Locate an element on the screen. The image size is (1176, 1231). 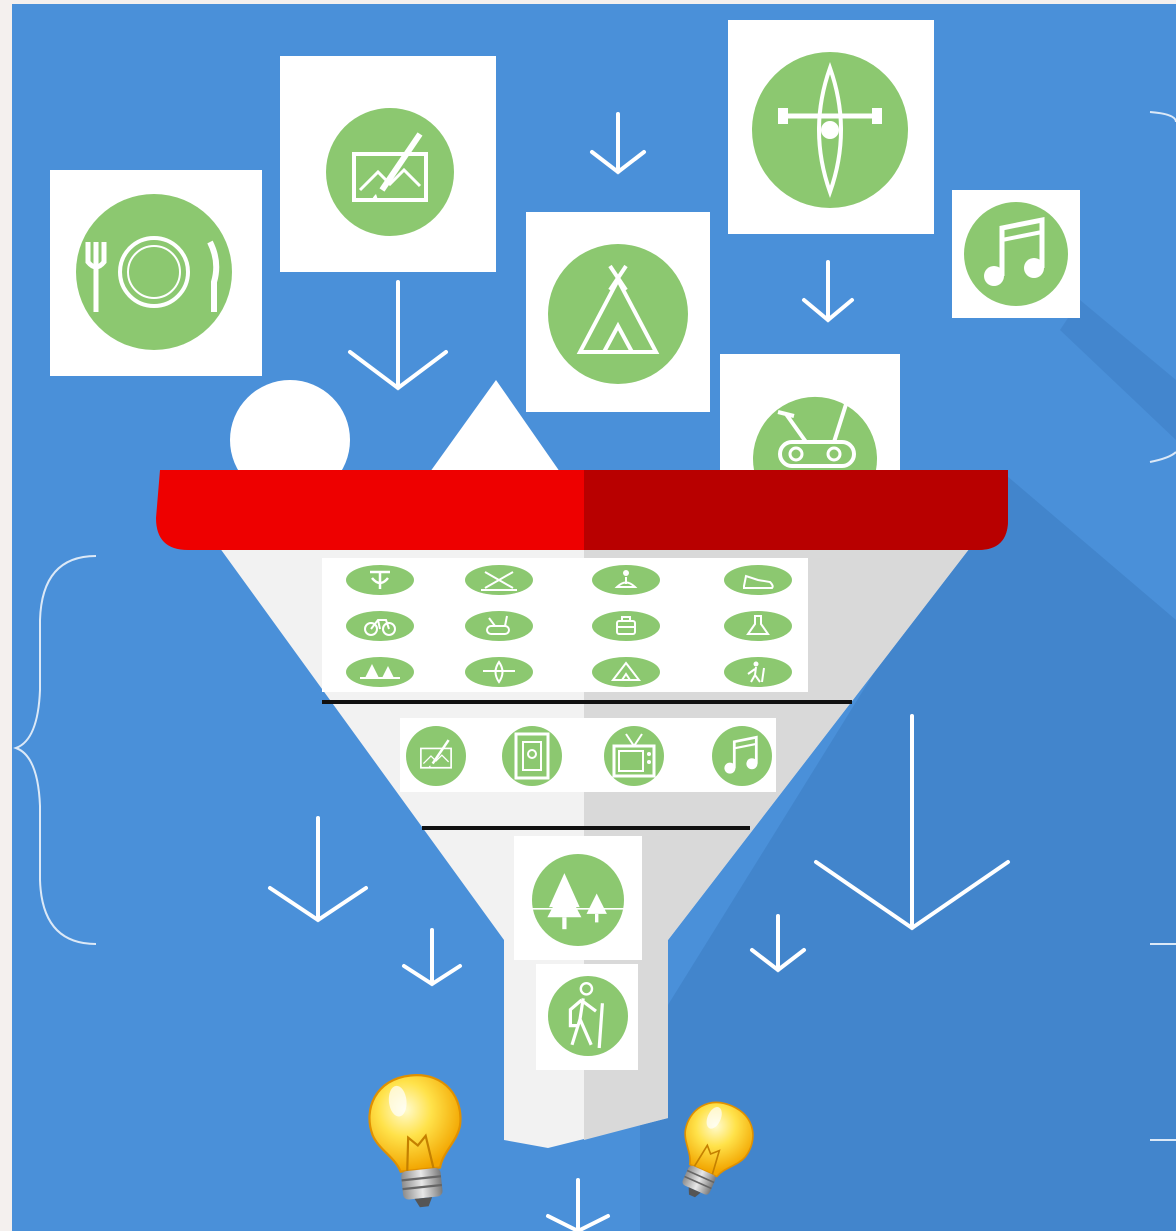
activity-card-camping is located at coordinates (618, 312).